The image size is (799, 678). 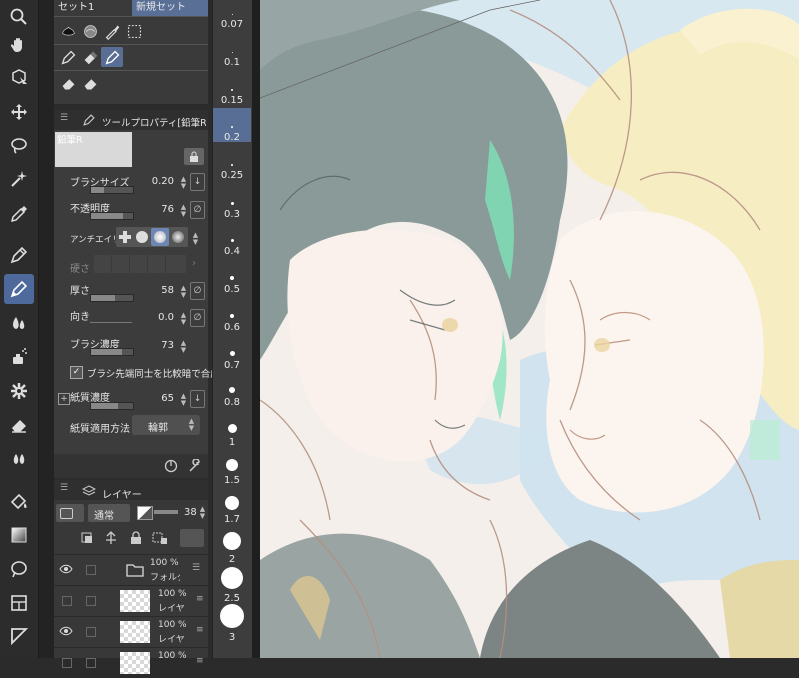 I want to click on hand-icon, so click(x=19, y=45).